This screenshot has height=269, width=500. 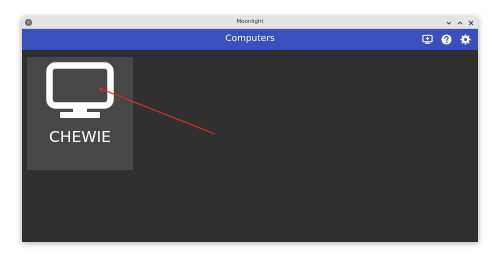 I want to click on window-titlebar: Moonlight, so click(x=250, y=23).